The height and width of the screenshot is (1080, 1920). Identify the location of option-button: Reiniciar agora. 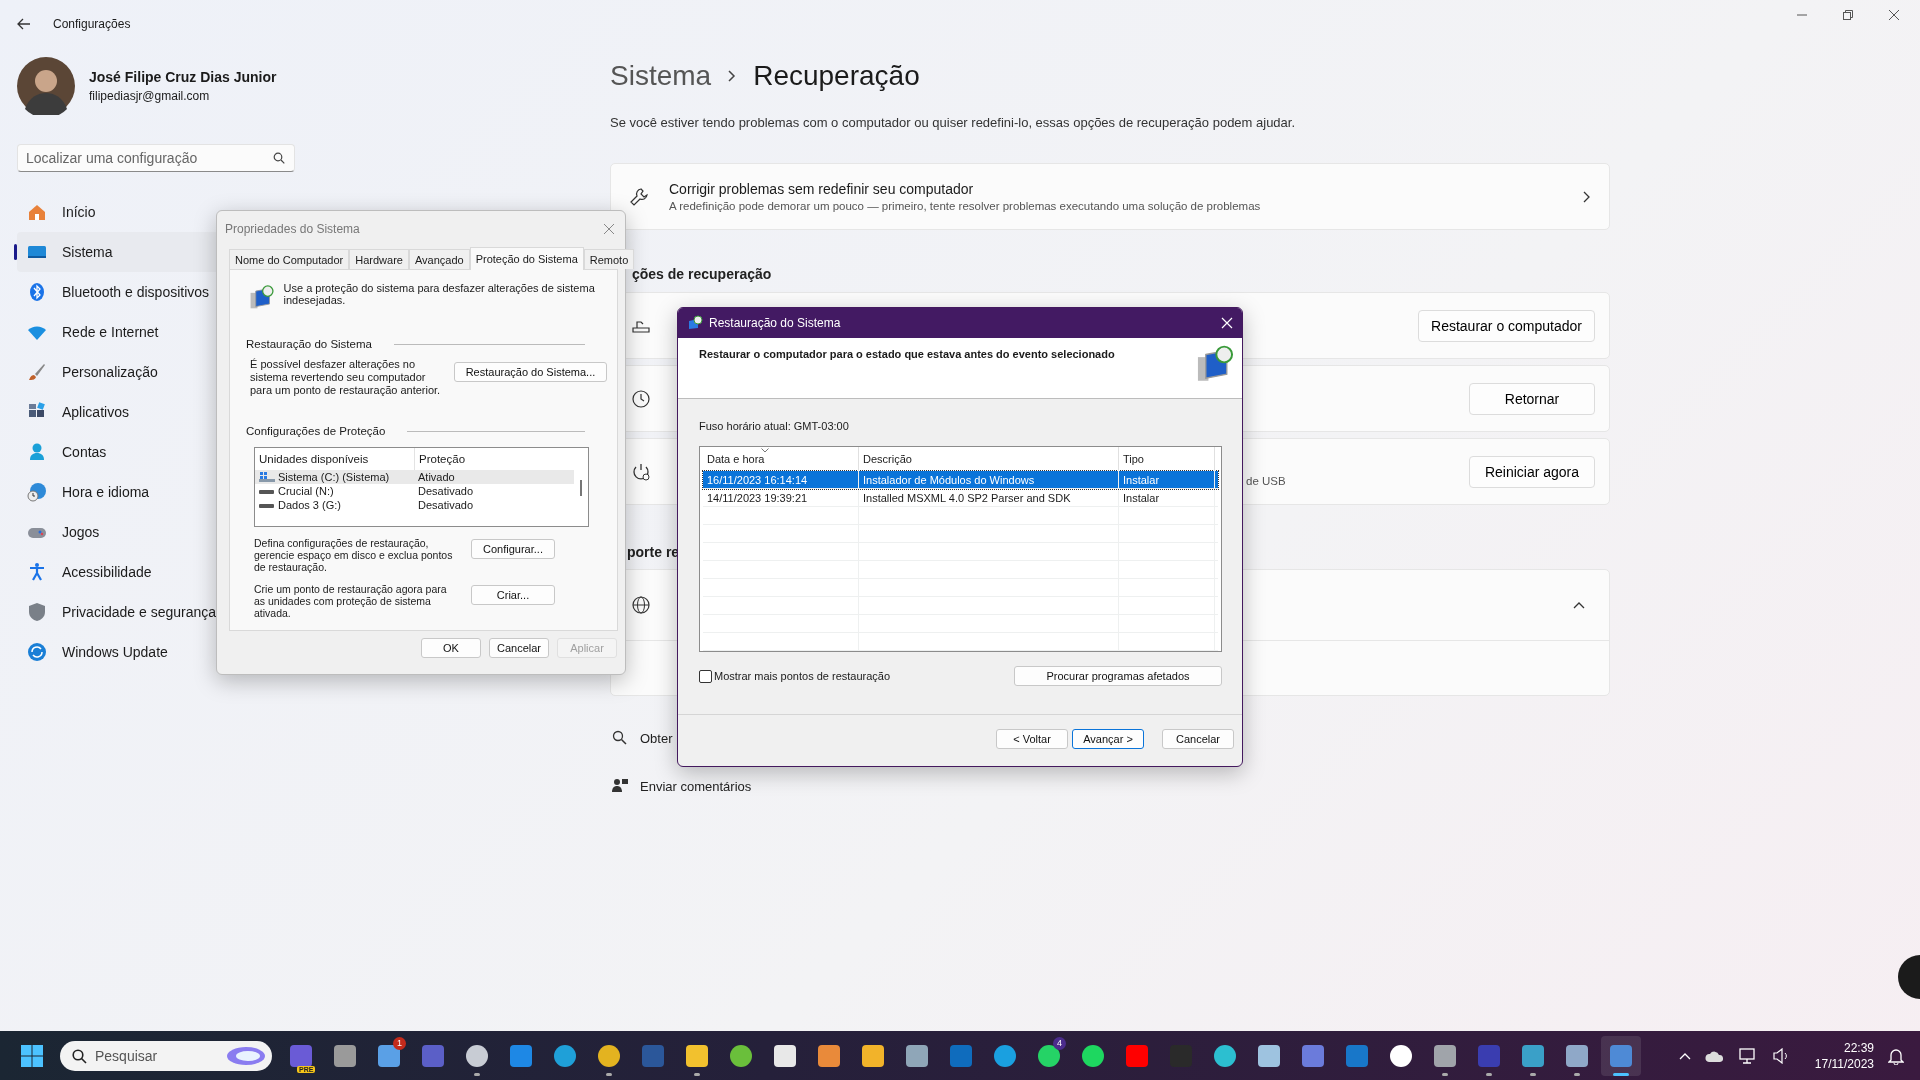
(1532, 471).